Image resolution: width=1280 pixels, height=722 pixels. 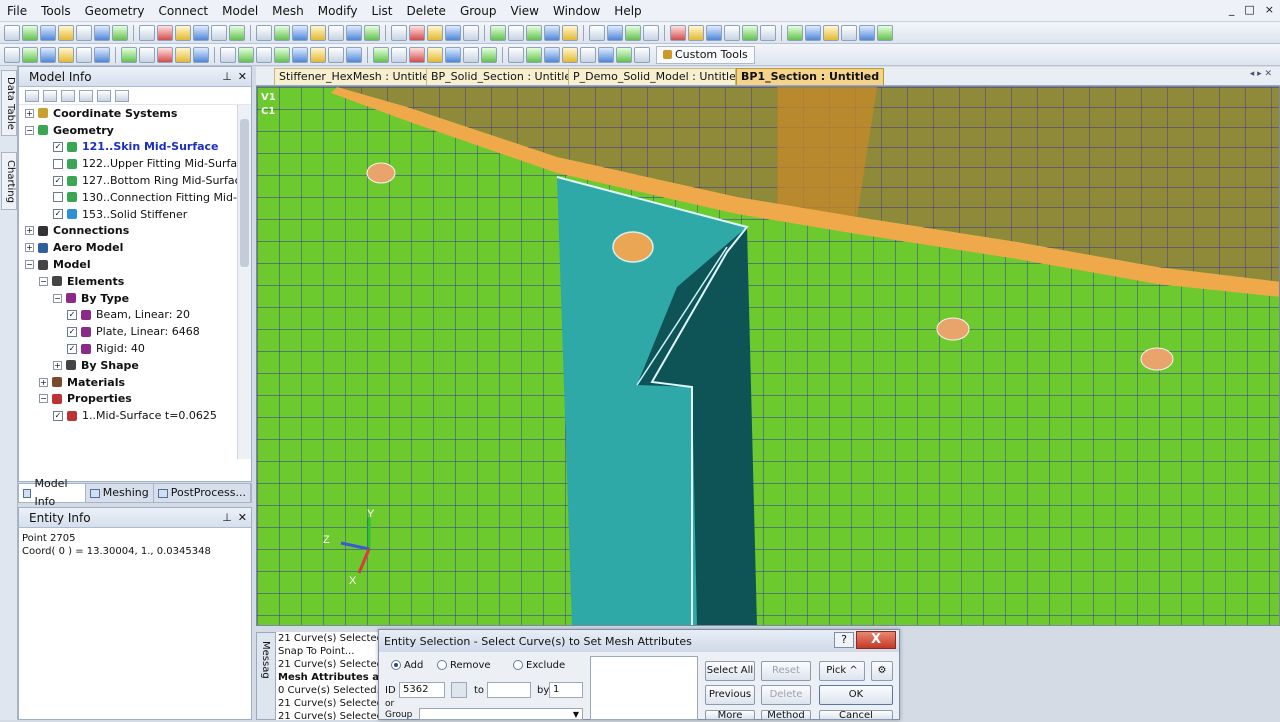 I want to click on menu-geometry: Geometry, so click(x=115, y=11).